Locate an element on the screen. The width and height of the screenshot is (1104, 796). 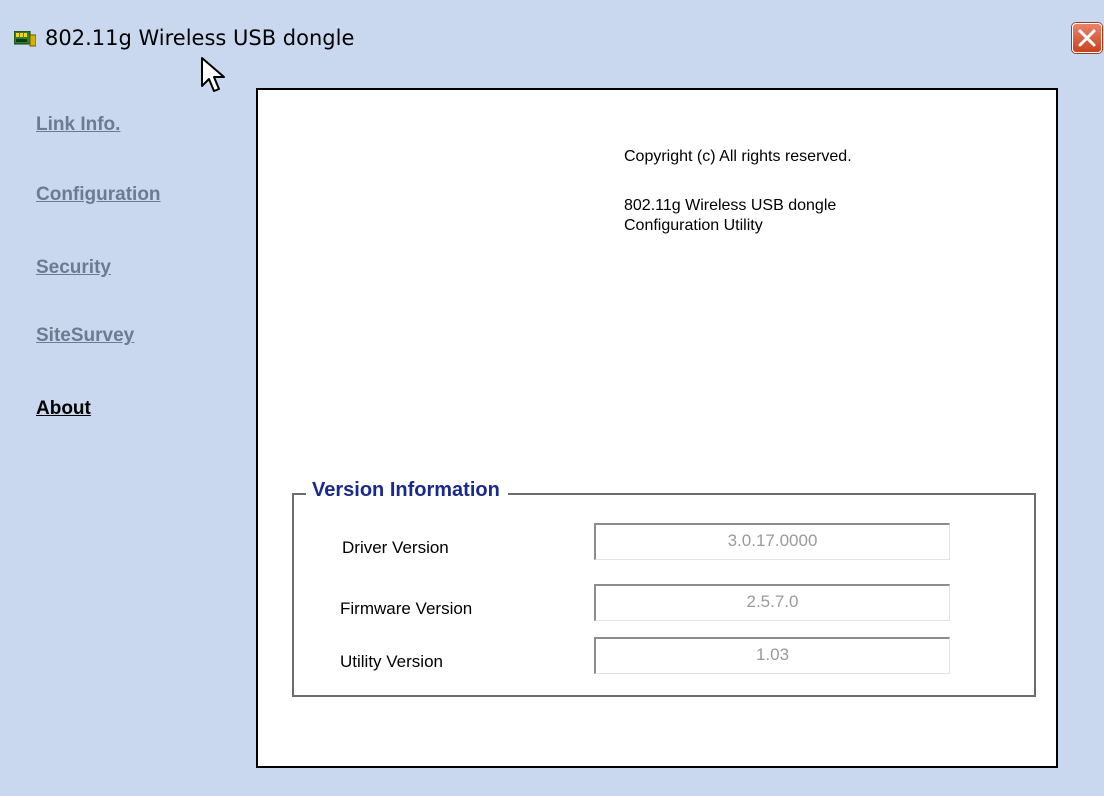
window-title: 802.11g Wireless USB dongle is located at coordinates (200, 38).